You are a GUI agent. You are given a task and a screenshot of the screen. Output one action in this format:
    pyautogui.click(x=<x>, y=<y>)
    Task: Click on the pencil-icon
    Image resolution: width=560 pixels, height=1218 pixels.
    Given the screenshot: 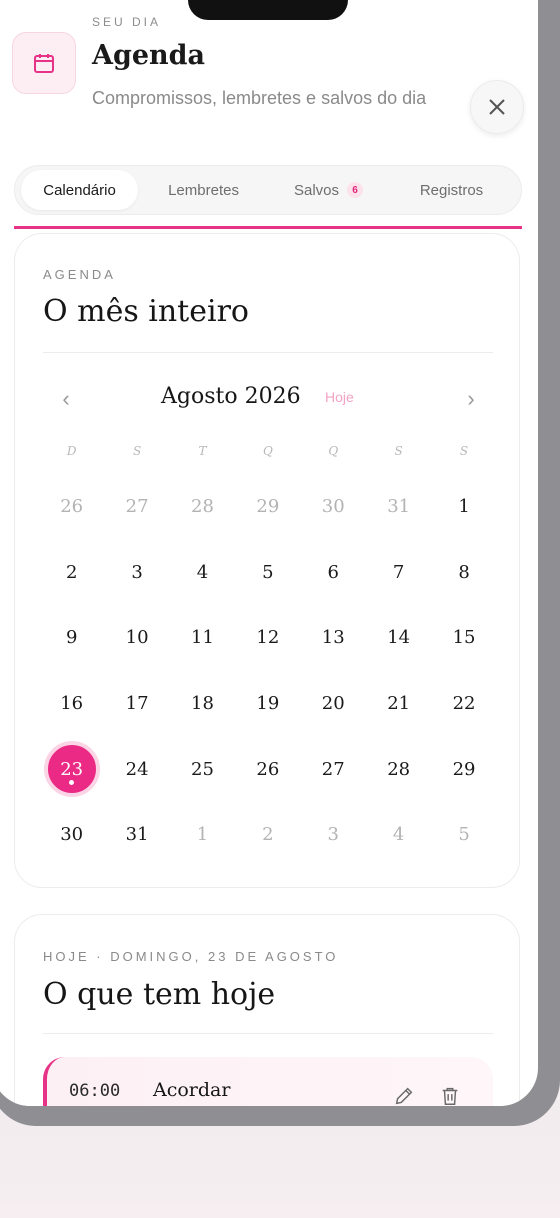 What is the action you would take?
    pyautogui.click(x=404, y=1096)
    